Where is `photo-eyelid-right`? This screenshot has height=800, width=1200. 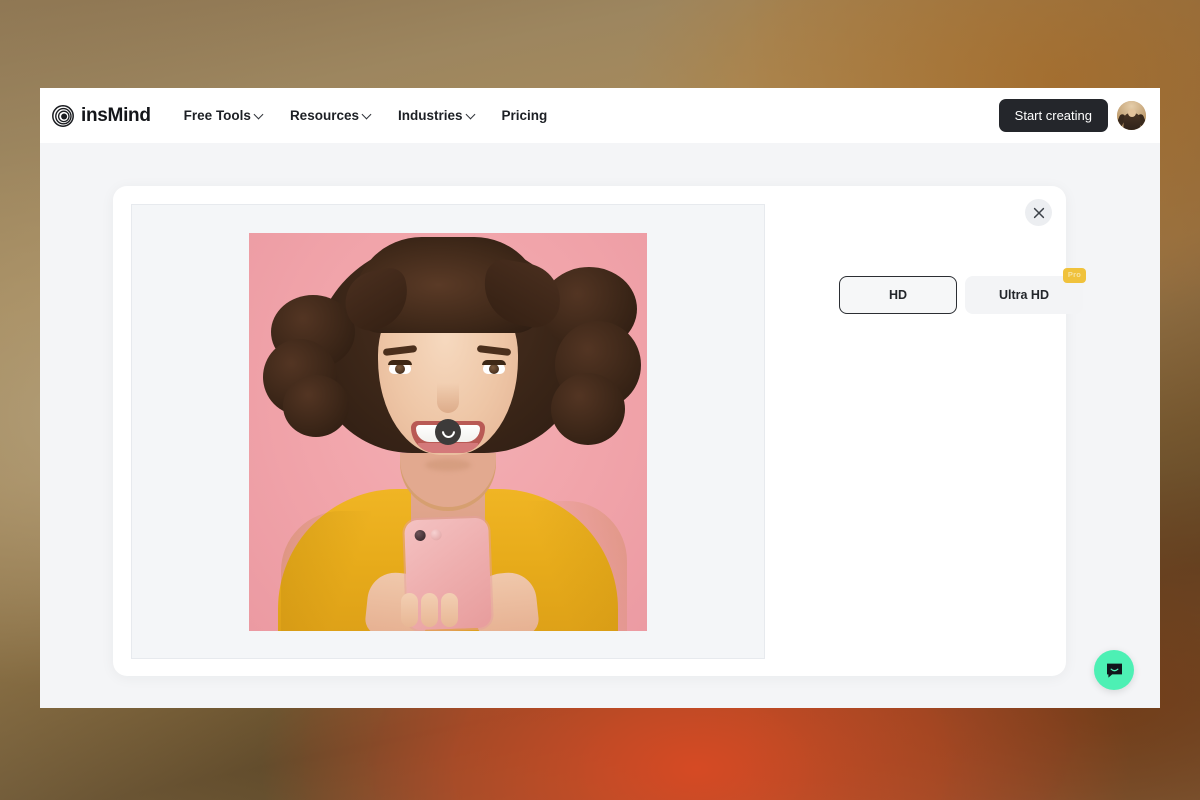
photo-eyelid-right is located at coordinates (494, 362).